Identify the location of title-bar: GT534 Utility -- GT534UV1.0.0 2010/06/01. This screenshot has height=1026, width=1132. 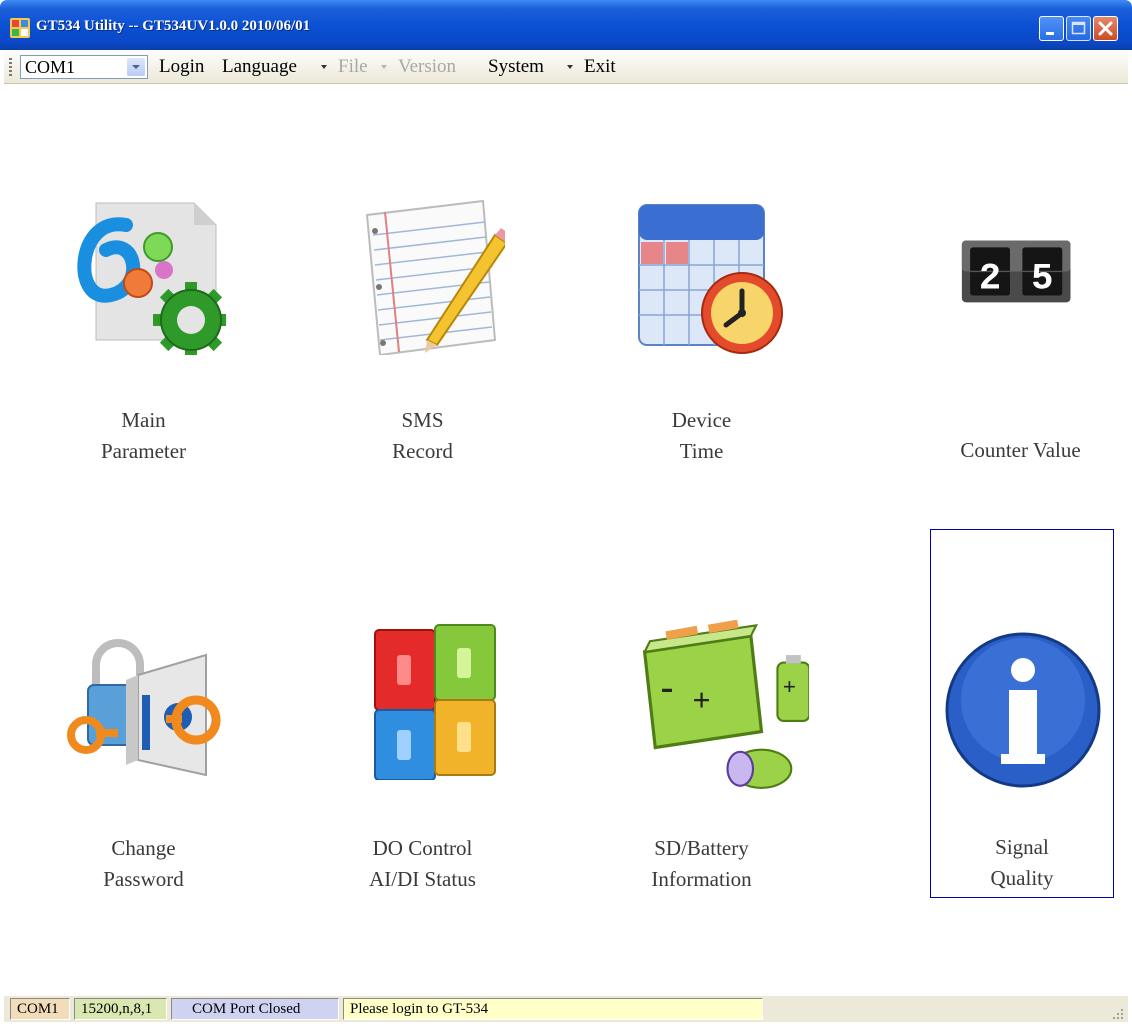
(566, 25).